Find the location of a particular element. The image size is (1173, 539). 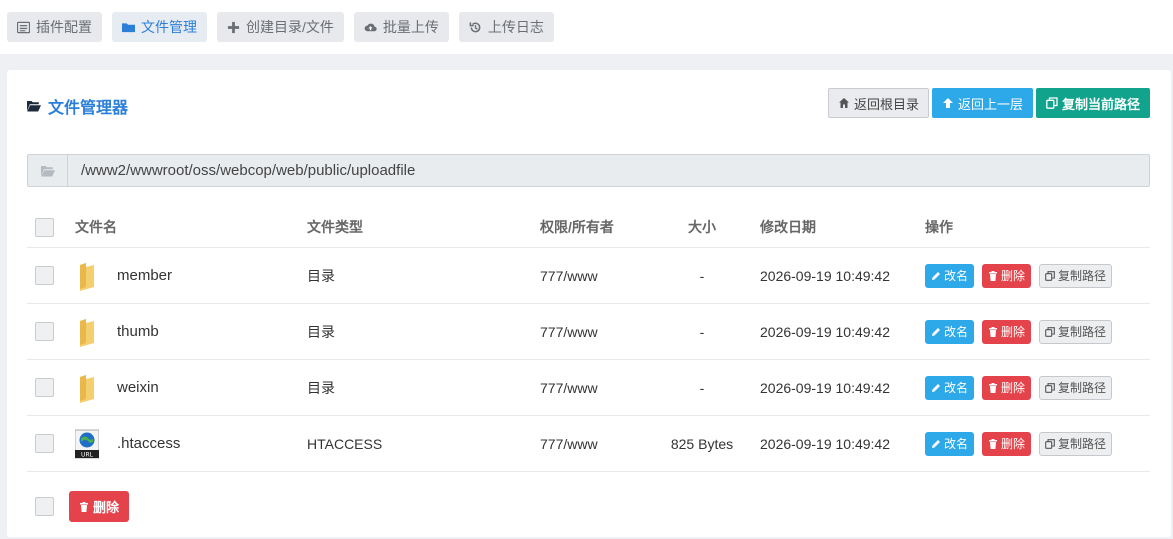

header-perm: 权限/所有者 is located at coordinates (577, 227).